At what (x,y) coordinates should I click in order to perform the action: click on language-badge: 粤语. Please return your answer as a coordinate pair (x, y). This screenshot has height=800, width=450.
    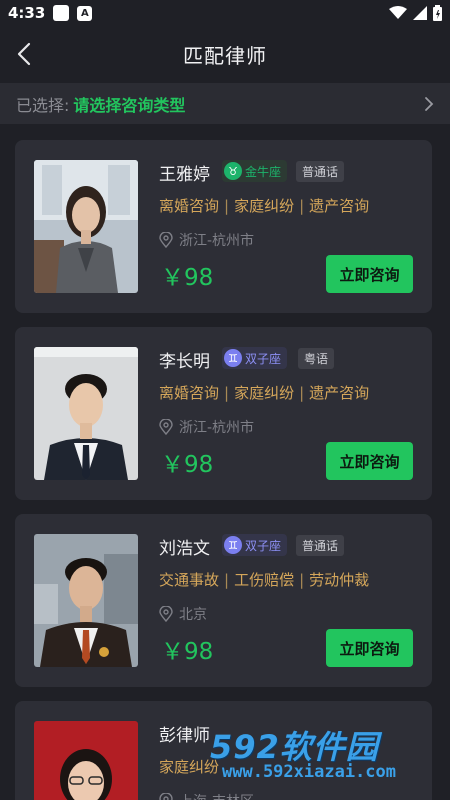
    Looking at the image, I should click on (316, 358).